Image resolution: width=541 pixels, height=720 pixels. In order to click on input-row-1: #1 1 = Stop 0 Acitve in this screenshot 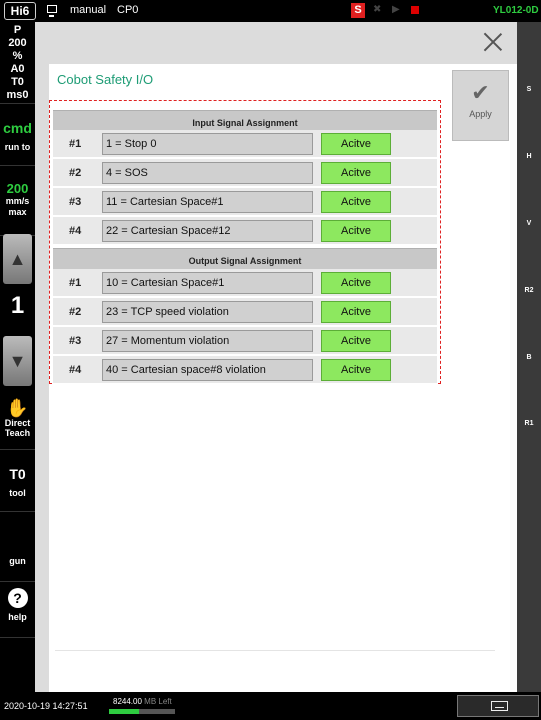, I will do `click(245, 144)`.